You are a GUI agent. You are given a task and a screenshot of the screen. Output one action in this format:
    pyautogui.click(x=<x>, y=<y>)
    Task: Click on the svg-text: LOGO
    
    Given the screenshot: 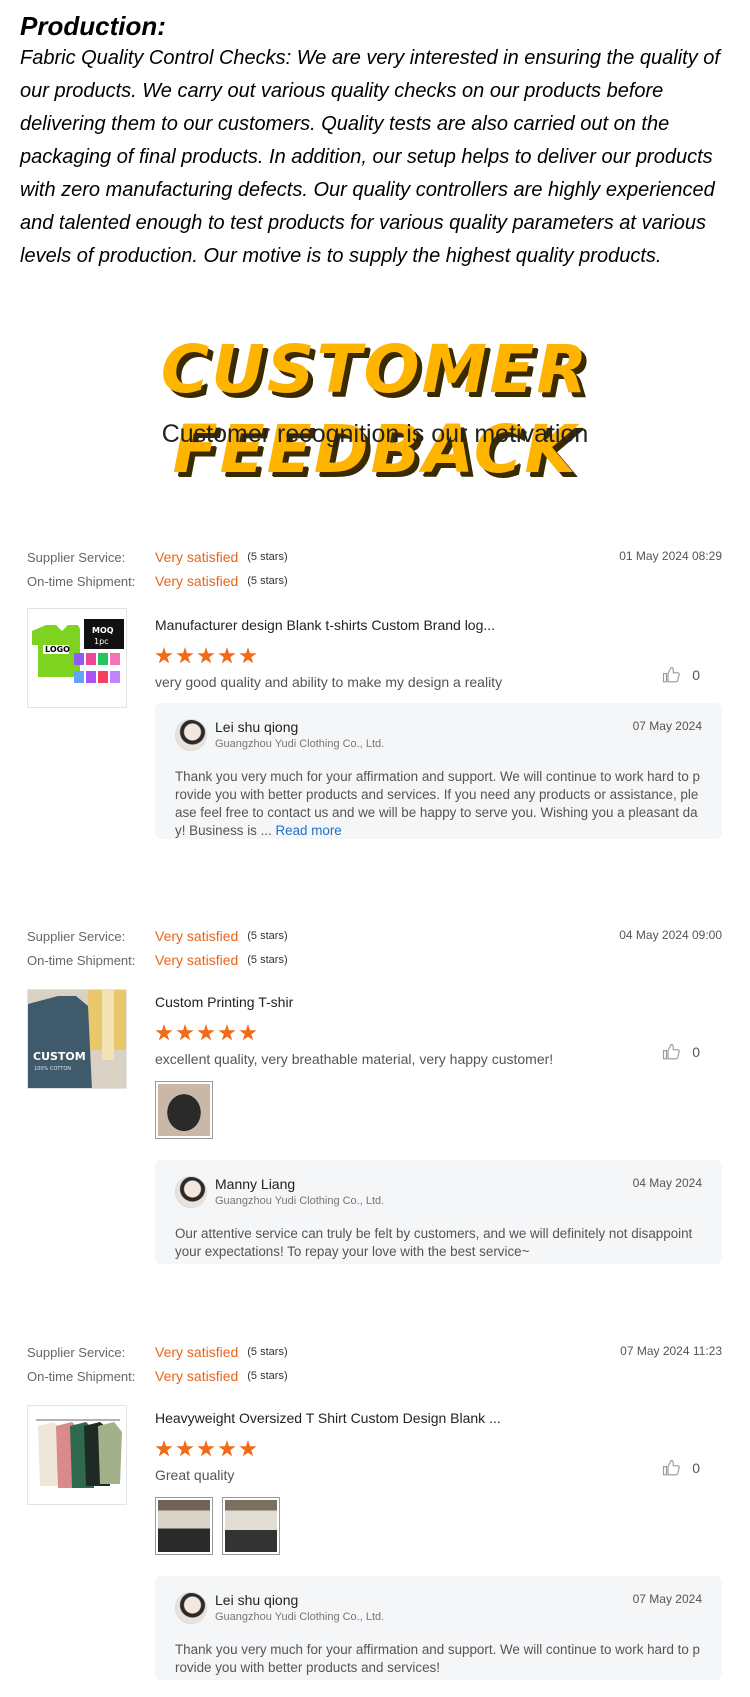 What is the action you would take?
    pyautogui.click(x=57, y=649)
    